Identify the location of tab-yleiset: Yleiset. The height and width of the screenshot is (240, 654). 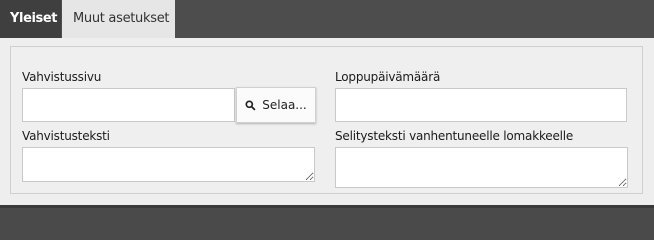
(30, 19).